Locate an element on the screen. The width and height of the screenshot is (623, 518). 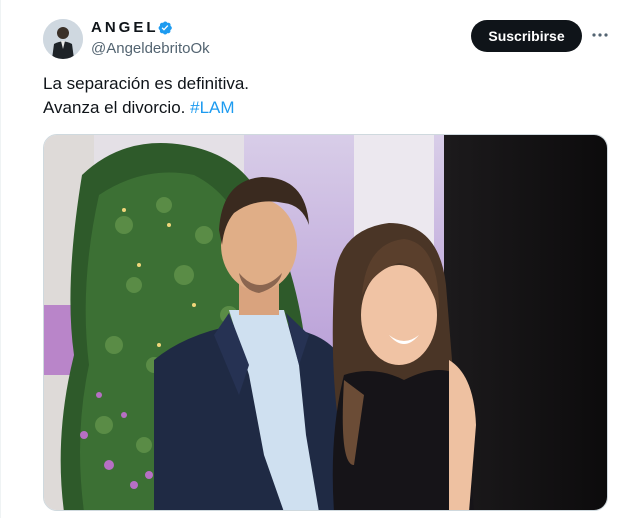
hashtag-link: #LAM is located at coordinates (212, 107).